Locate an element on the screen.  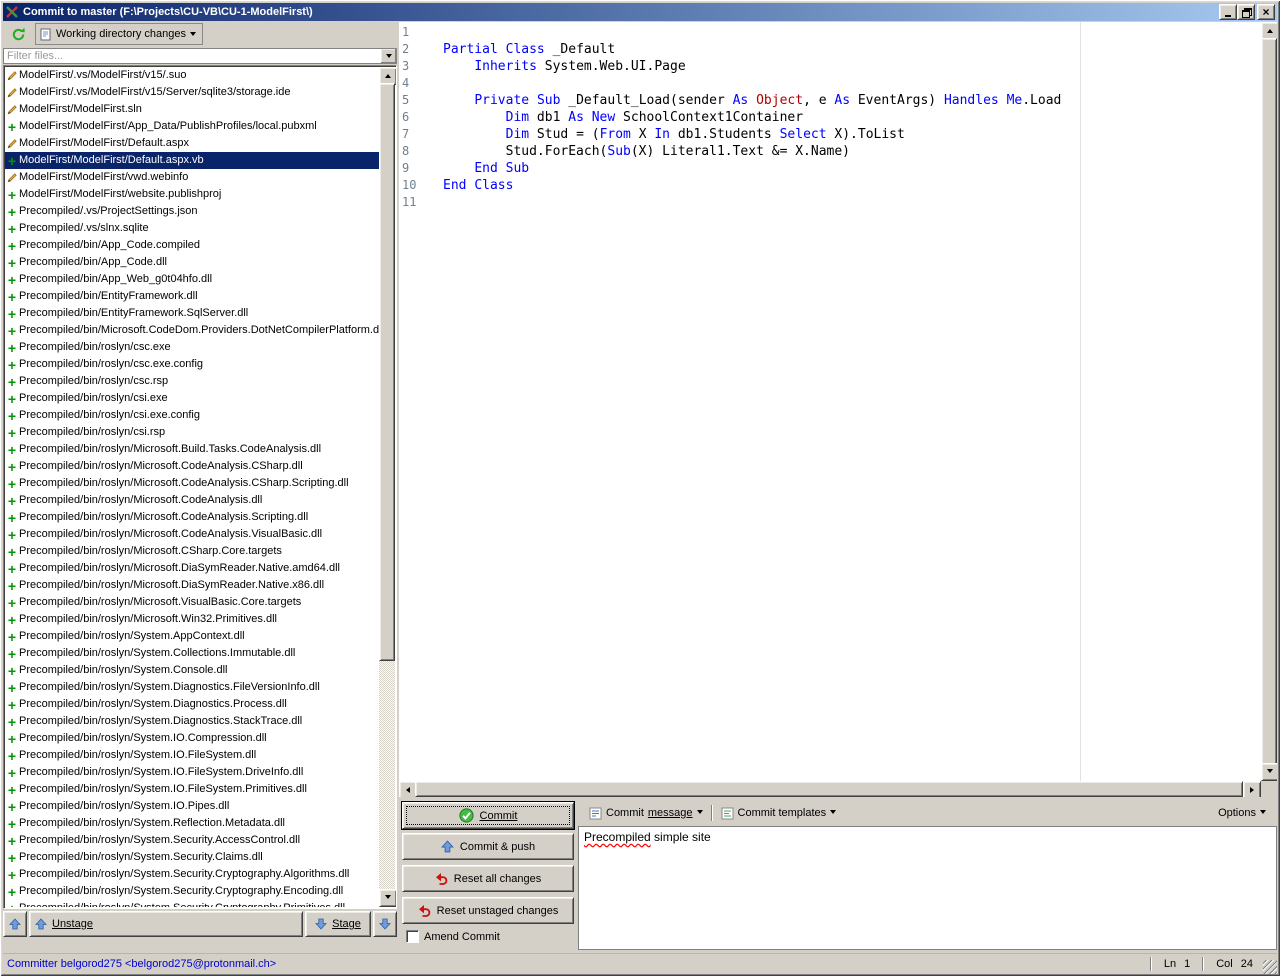
file-row: ModelFirst/ModelFirst.sln is located at coordinates (192, 109).